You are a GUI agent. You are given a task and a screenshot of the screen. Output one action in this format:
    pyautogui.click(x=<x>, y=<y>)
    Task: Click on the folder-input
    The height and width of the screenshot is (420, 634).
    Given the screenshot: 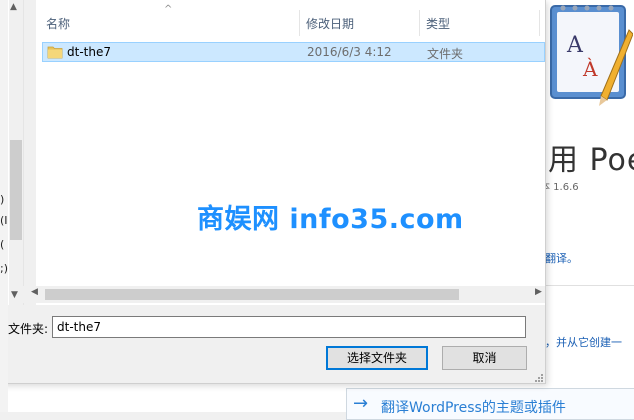 What is the action you would take?
    pyautogui.click(x=289, y=327)
    